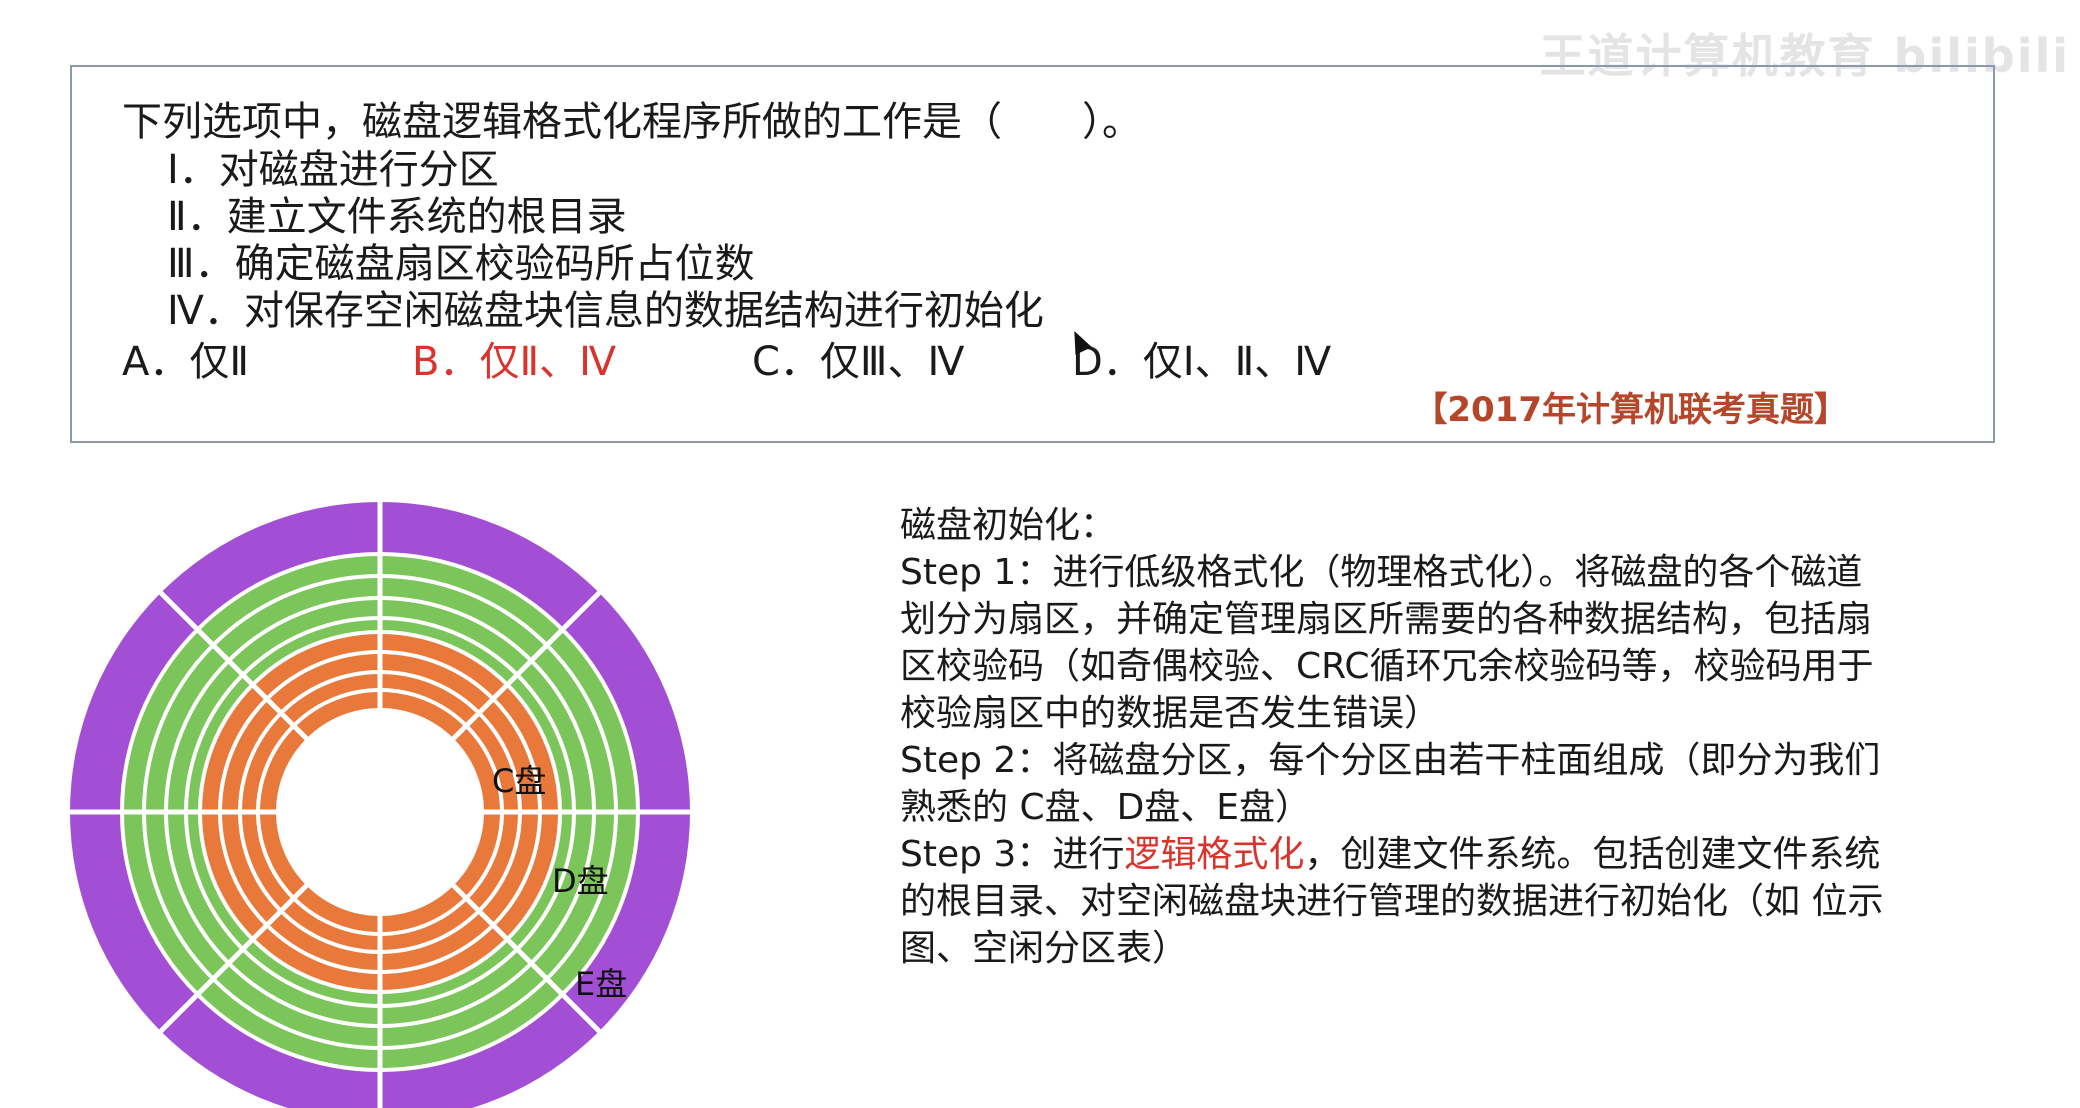 The height and width of the screenshot is (1108, 2080). I want to click on disk-spindle-hole, so click(380, 812).